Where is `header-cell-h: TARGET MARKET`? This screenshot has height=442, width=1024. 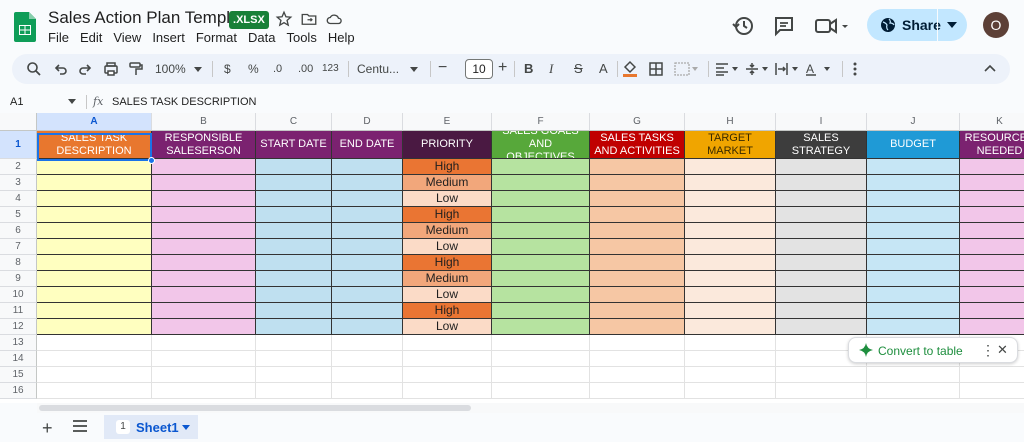
header-cell-h: TARGET MARKET is located at coordinates (730, 145).